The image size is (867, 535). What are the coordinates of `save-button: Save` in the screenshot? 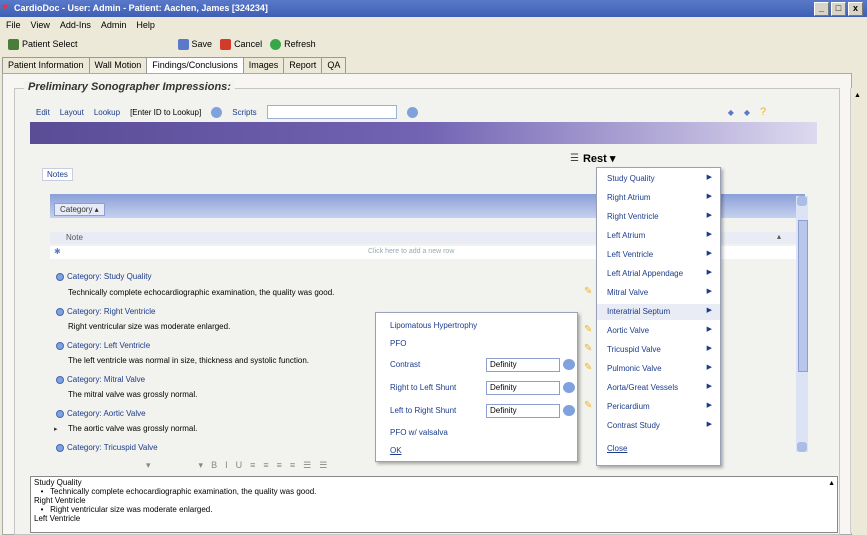 It's located at (195, 44).